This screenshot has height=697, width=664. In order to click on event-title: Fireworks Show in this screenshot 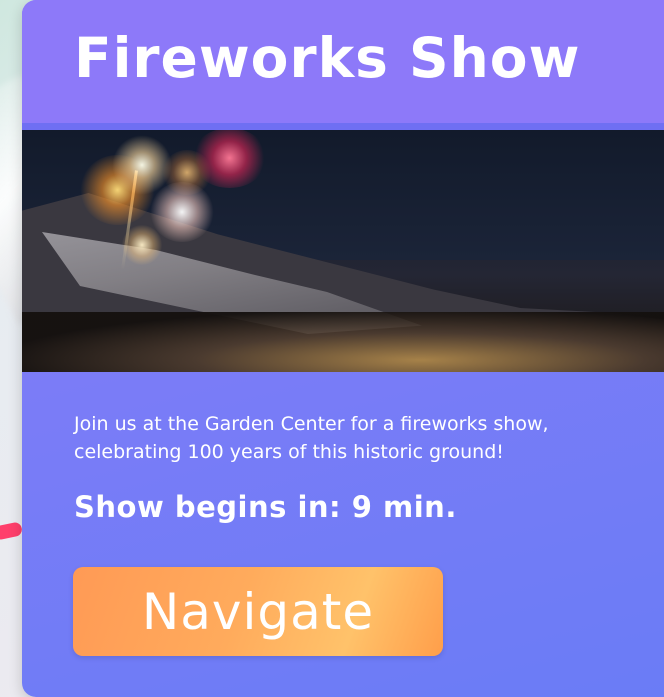, I will do `click(327, 58)`.